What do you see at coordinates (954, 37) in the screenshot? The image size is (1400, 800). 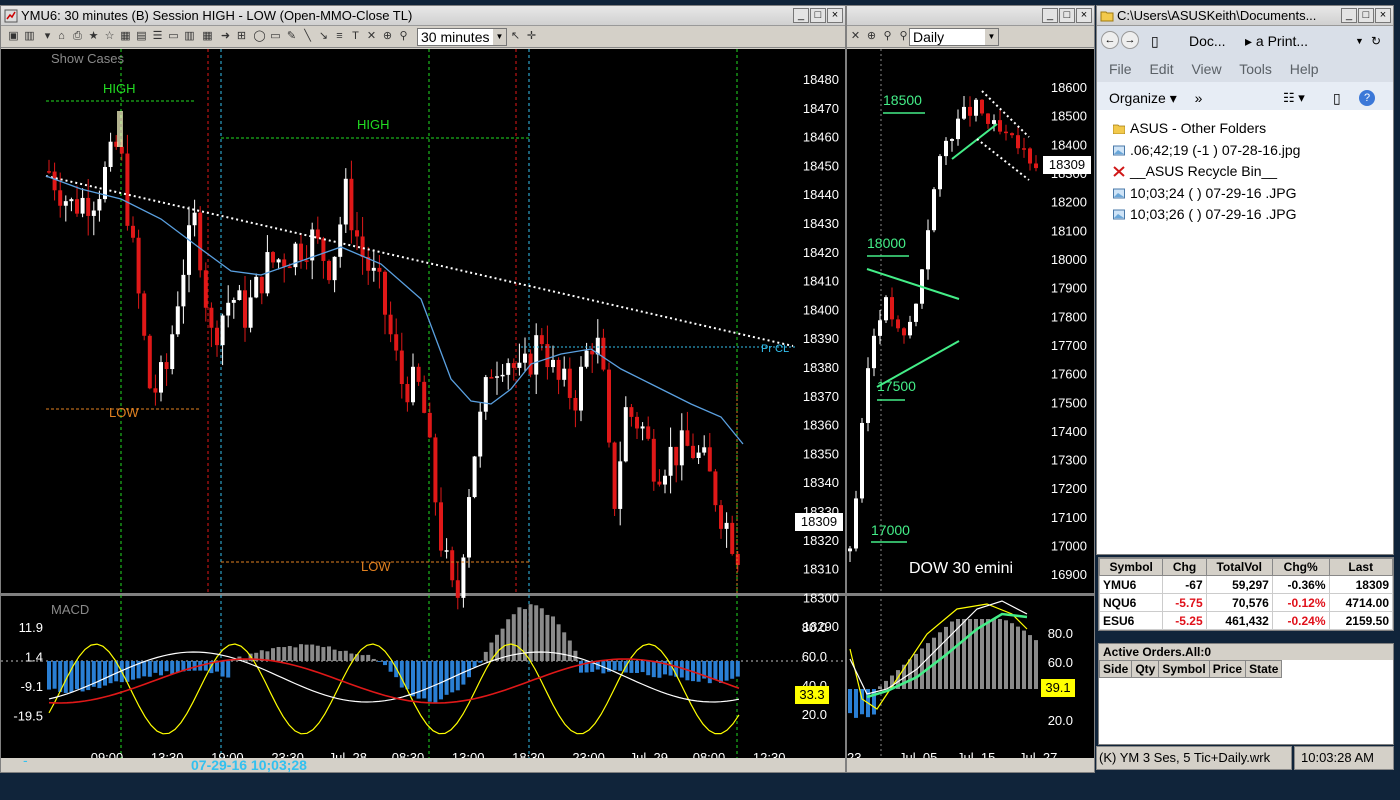 I see `daily-interval-select: Daily ▼` at bounding box center [954, 37].